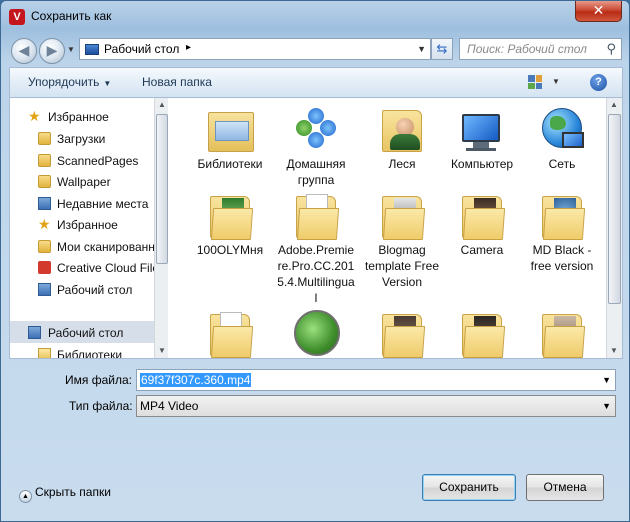  I want to click on forward-button: ▶, so click(52, 51).